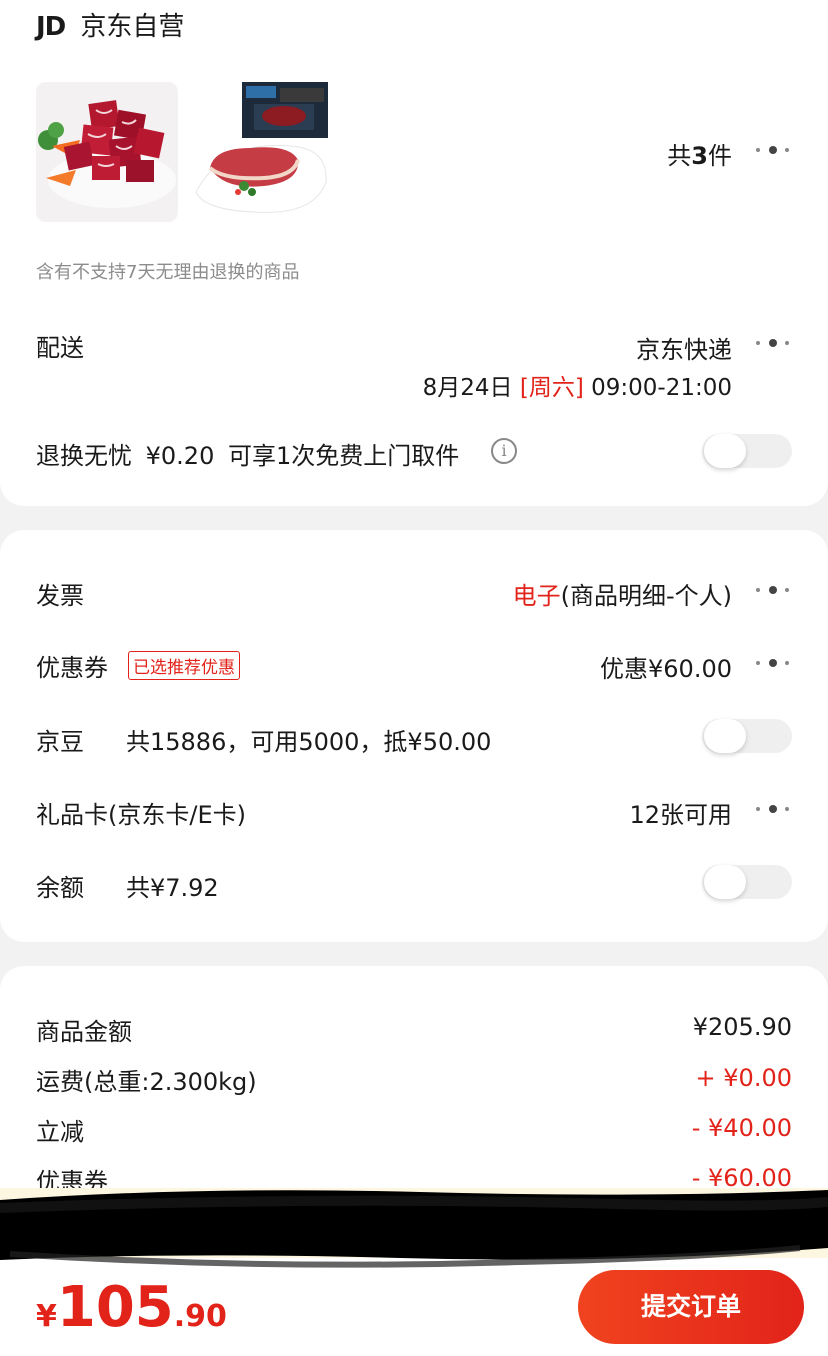 Image resolution: width=828 pixels, height=1356 pixels. What do you see at coordinates (72, 668) in the screenshot?
I see `coupon-label: 优惠券` at bounding box center [72, 668].